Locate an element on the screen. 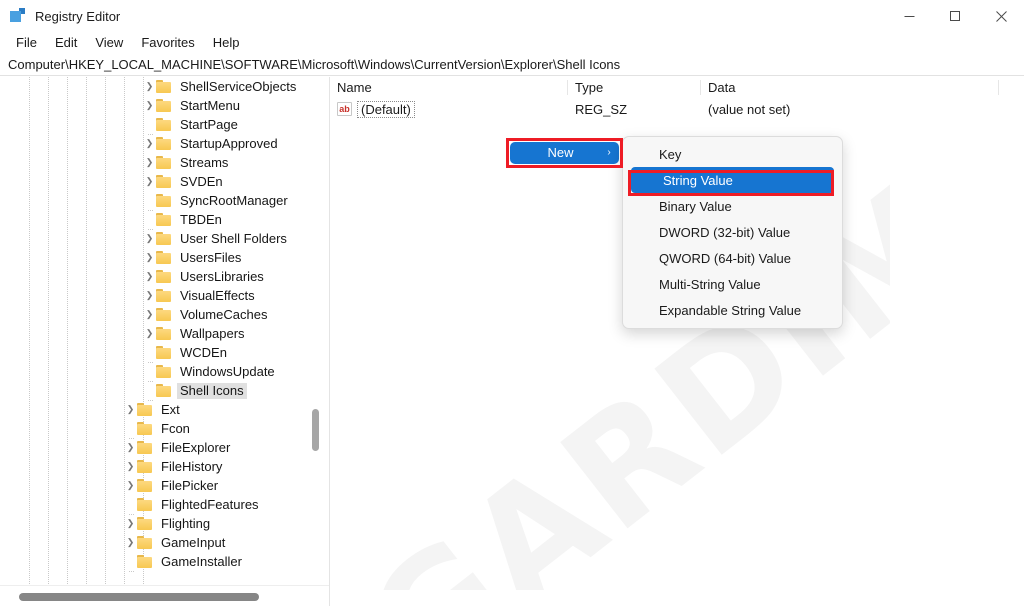 This screenshot has height=606, width=1024. tree-item-label: FlightedFeatures is located at coordinates (210, 504).